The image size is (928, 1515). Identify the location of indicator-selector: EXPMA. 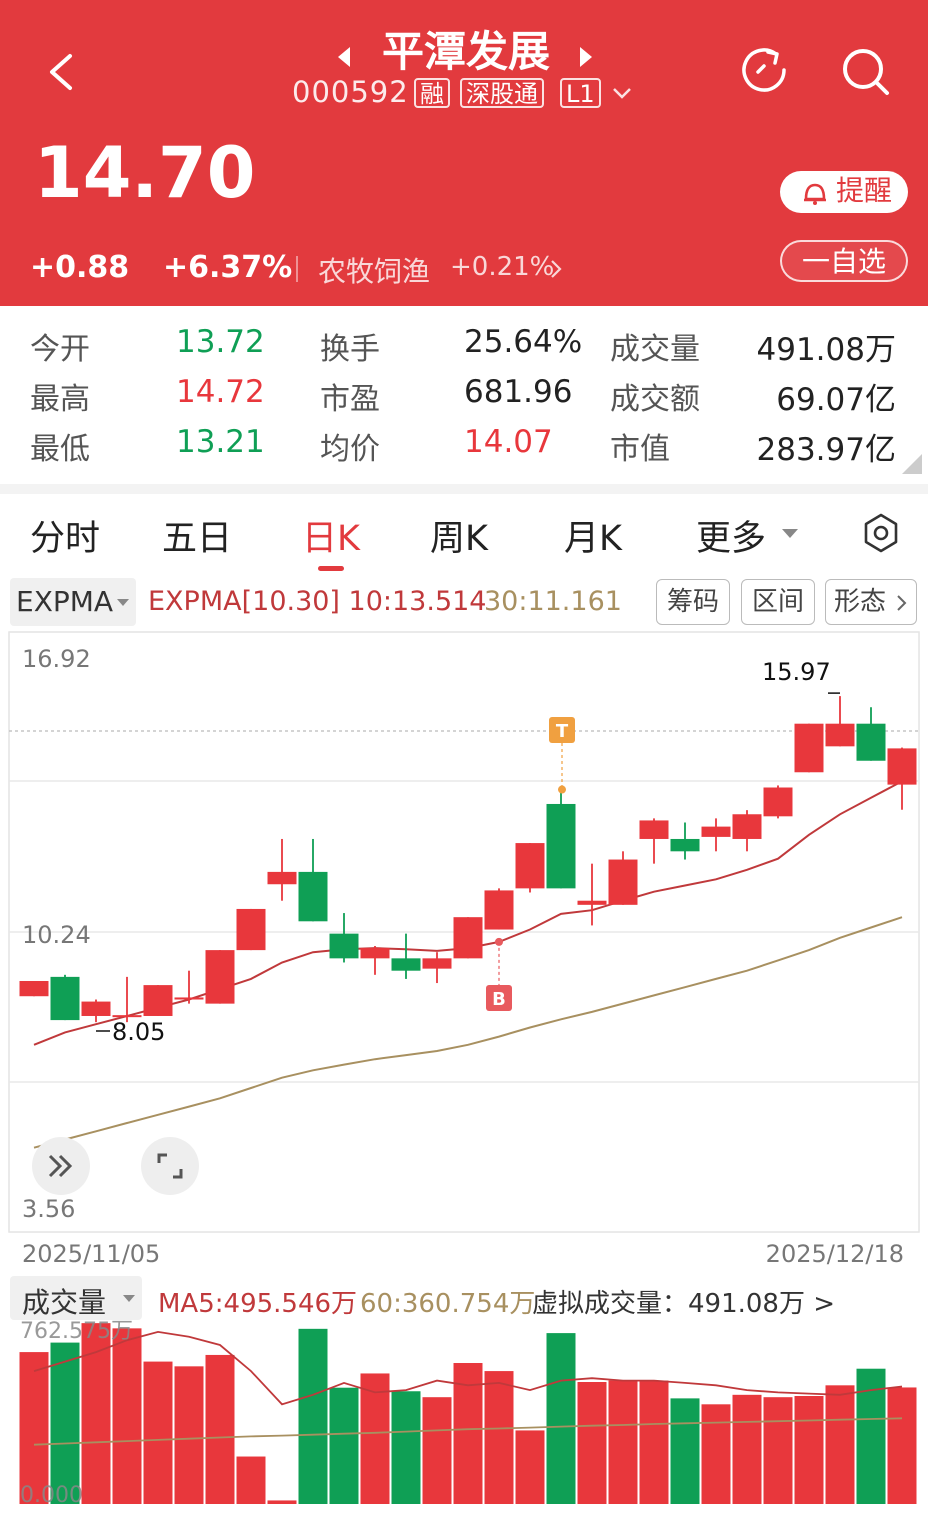
(73, 602).